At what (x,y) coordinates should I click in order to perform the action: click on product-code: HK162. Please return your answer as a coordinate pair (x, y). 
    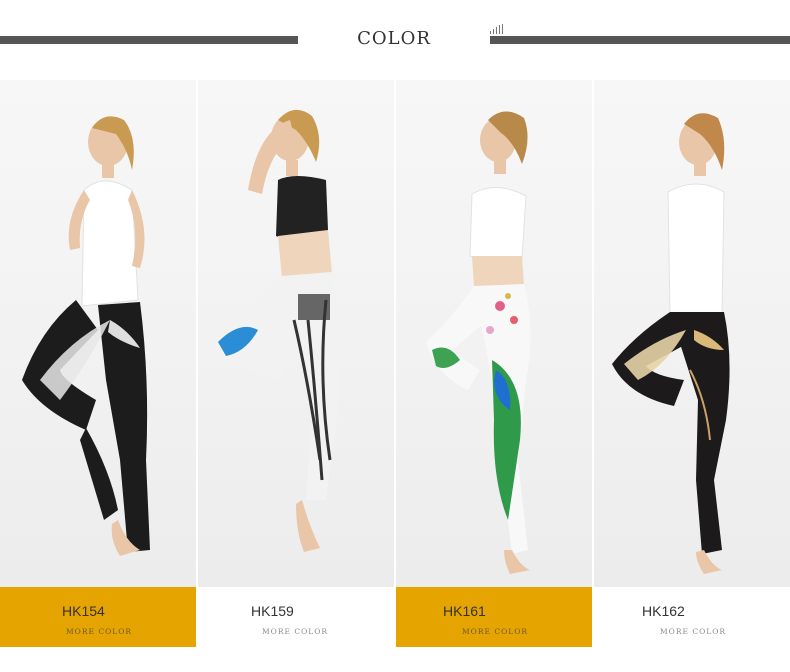
    Looking at the image, I should click on (663, 611).